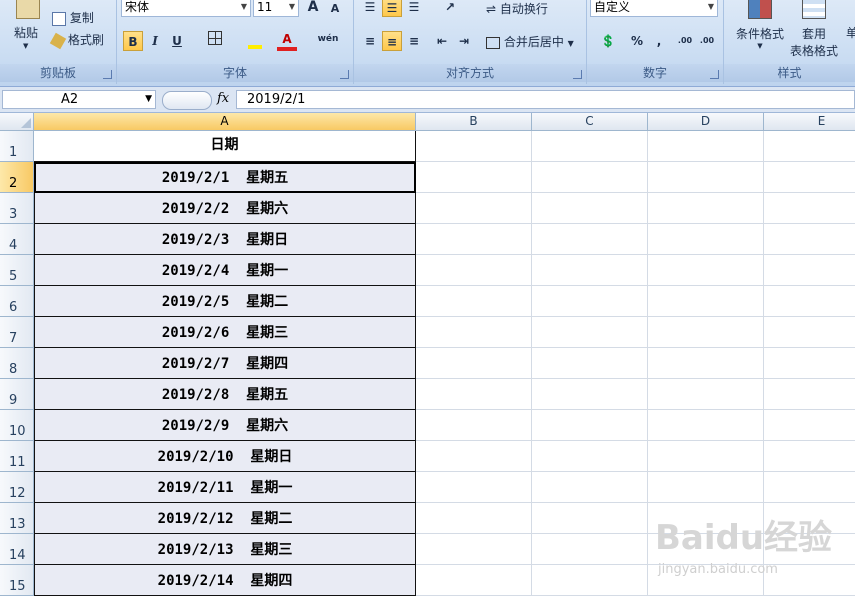 The height and width of the screenshot is (598, 855). I want to click on cell-e4, so click(809, 239).